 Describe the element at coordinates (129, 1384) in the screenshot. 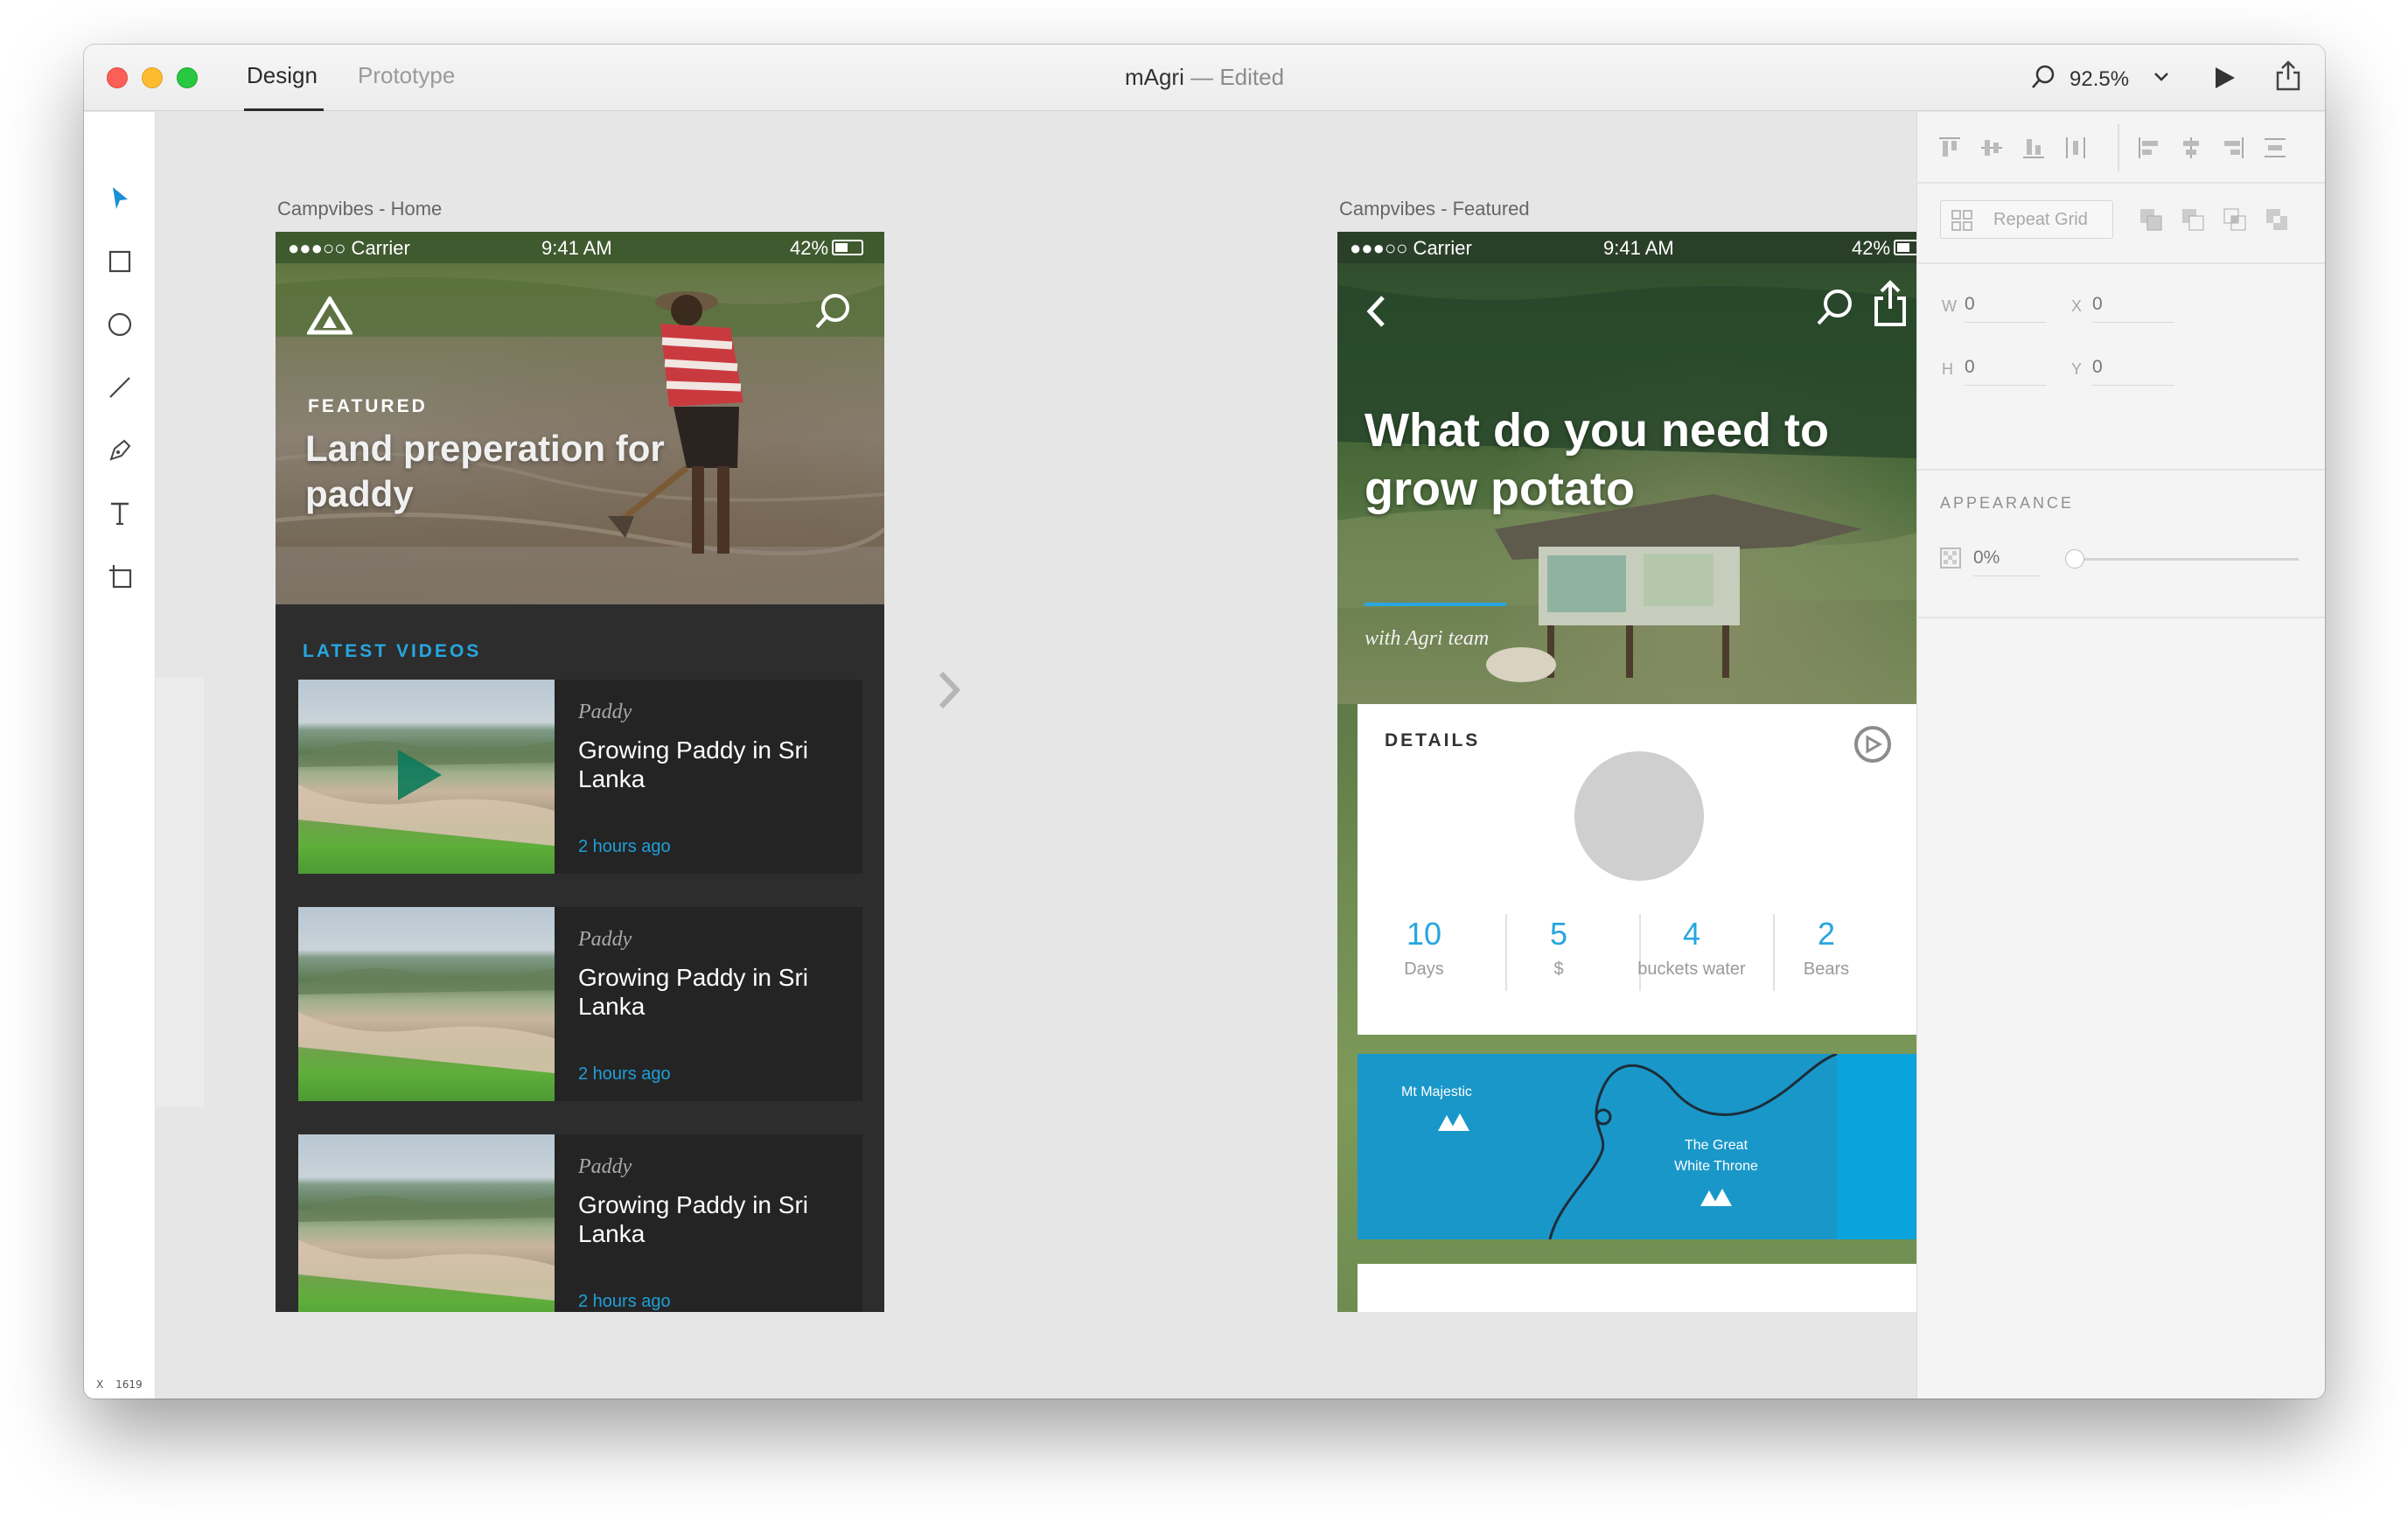

I see `x-value: 1619` at that location.